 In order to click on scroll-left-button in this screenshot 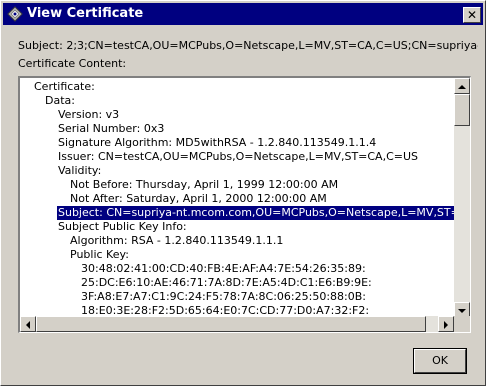, I will do `click(28, 324)`.